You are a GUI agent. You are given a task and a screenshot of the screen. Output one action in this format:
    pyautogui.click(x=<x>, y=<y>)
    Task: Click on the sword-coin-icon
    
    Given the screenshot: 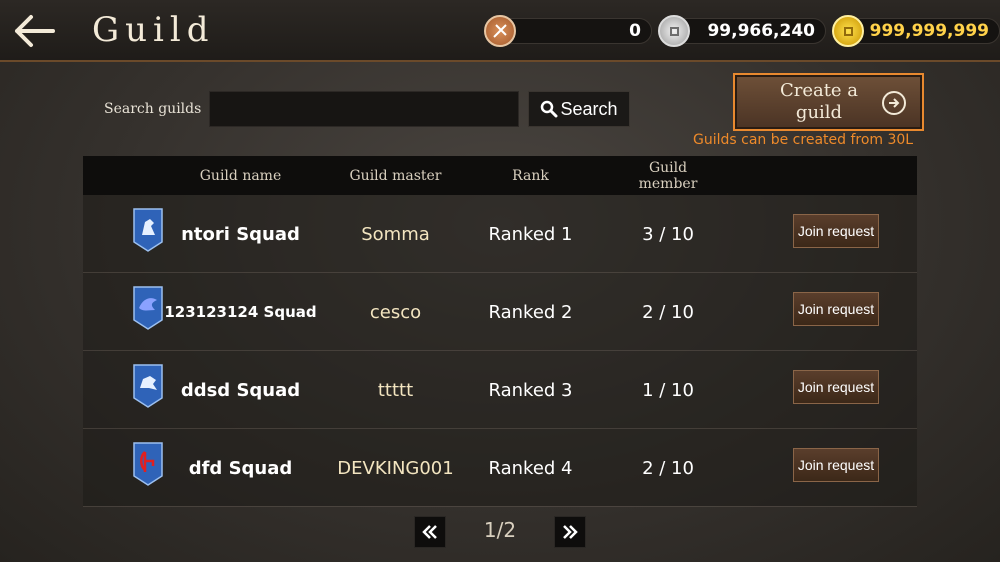 What is the action you would take?
    pyautogui.click(x=500, y=31)
    